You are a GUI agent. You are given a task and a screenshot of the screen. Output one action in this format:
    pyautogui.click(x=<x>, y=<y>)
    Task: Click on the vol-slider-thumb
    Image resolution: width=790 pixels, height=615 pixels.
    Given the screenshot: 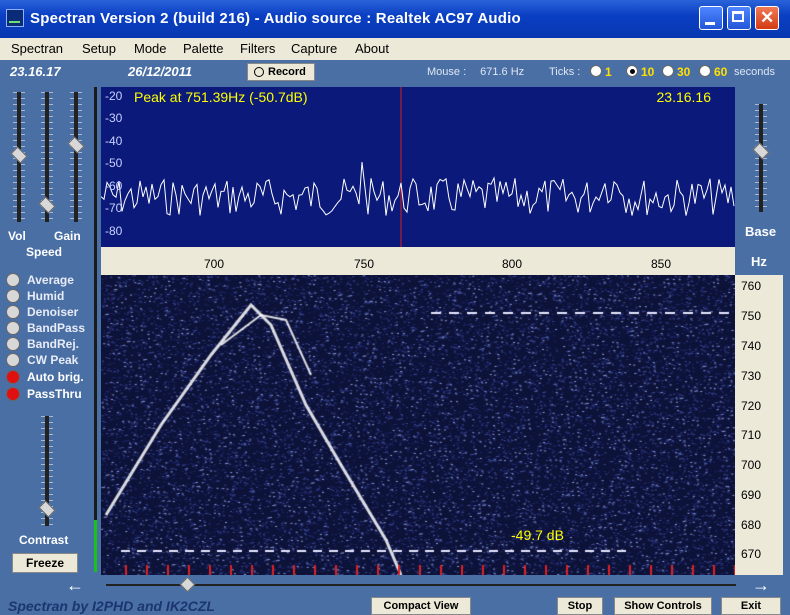 What is the action you would take?
    pyautogui.click(x=19, y=155)
    